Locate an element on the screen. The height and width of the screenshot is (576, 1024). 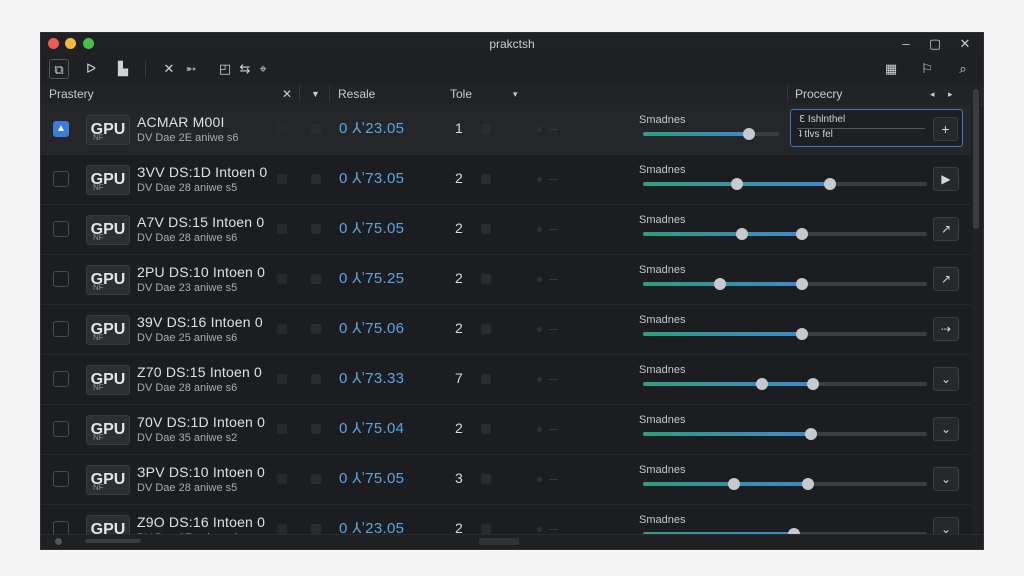
swap-icon: ⇆ is located at coordinates (245, 69).